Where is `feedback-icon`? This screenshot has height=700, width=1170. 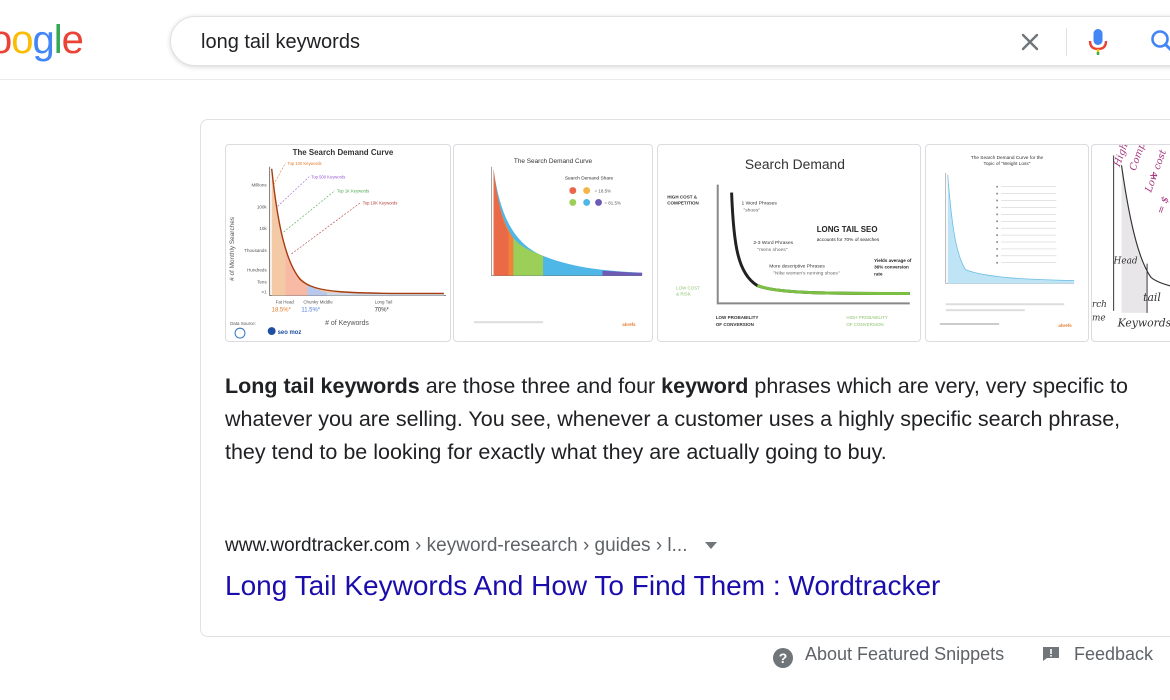 feedback-icon is located at coordinates (1051, 654).